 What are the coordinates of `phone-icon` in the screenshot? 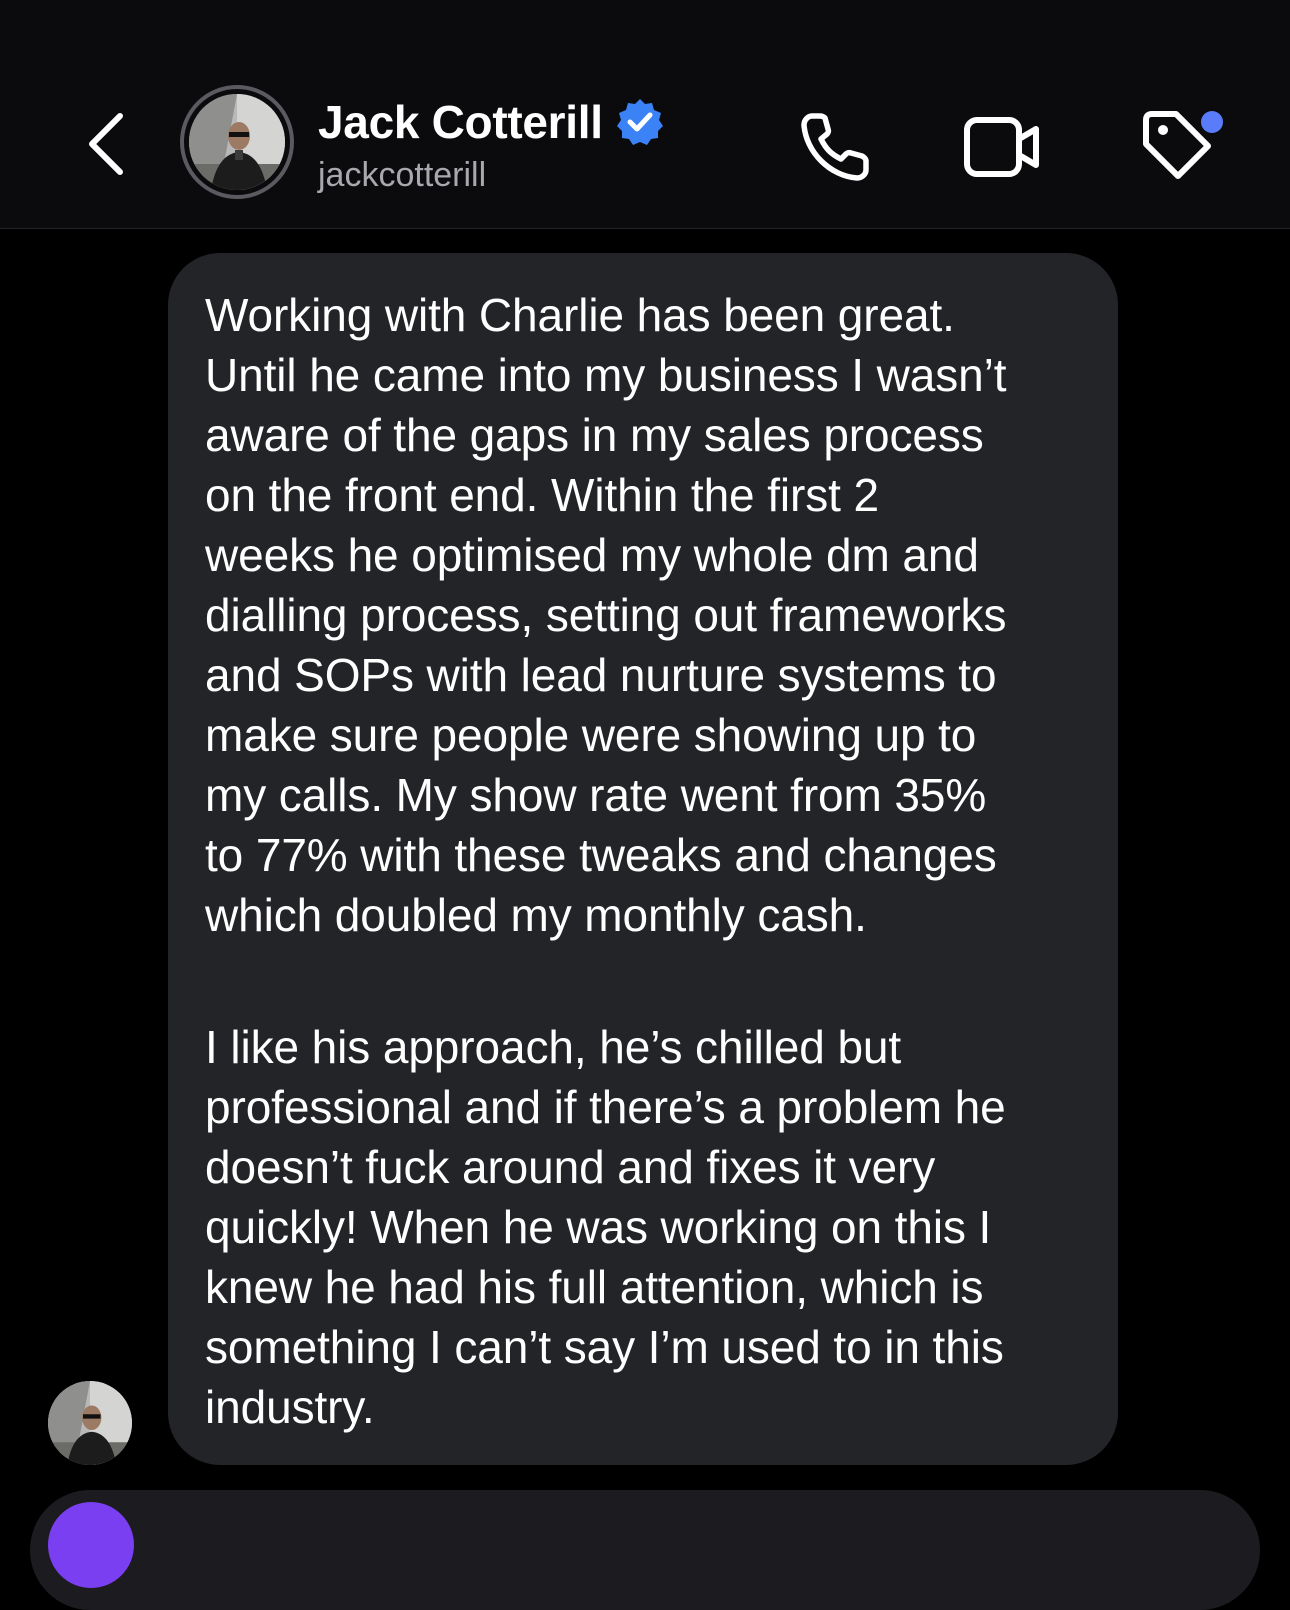 It's located at (835, 147).